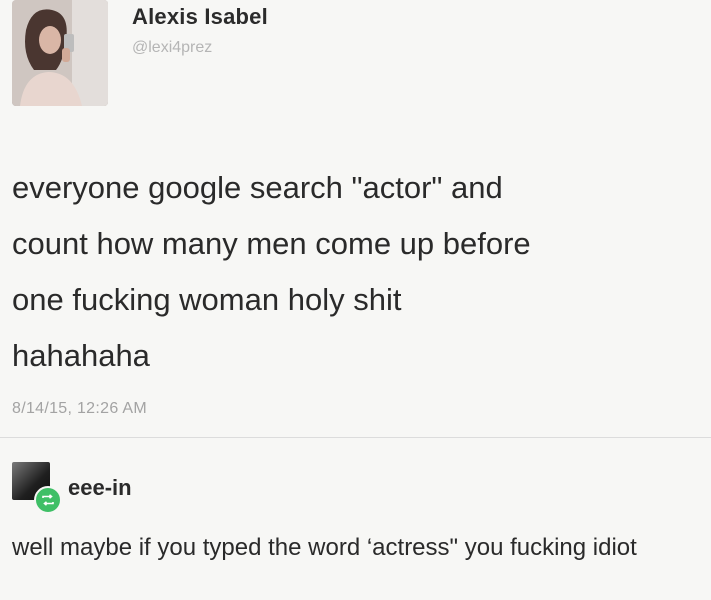 This screenshot has height=600, width=711. I want to click on author-name: Alexis Isabel, so click(200, 17).